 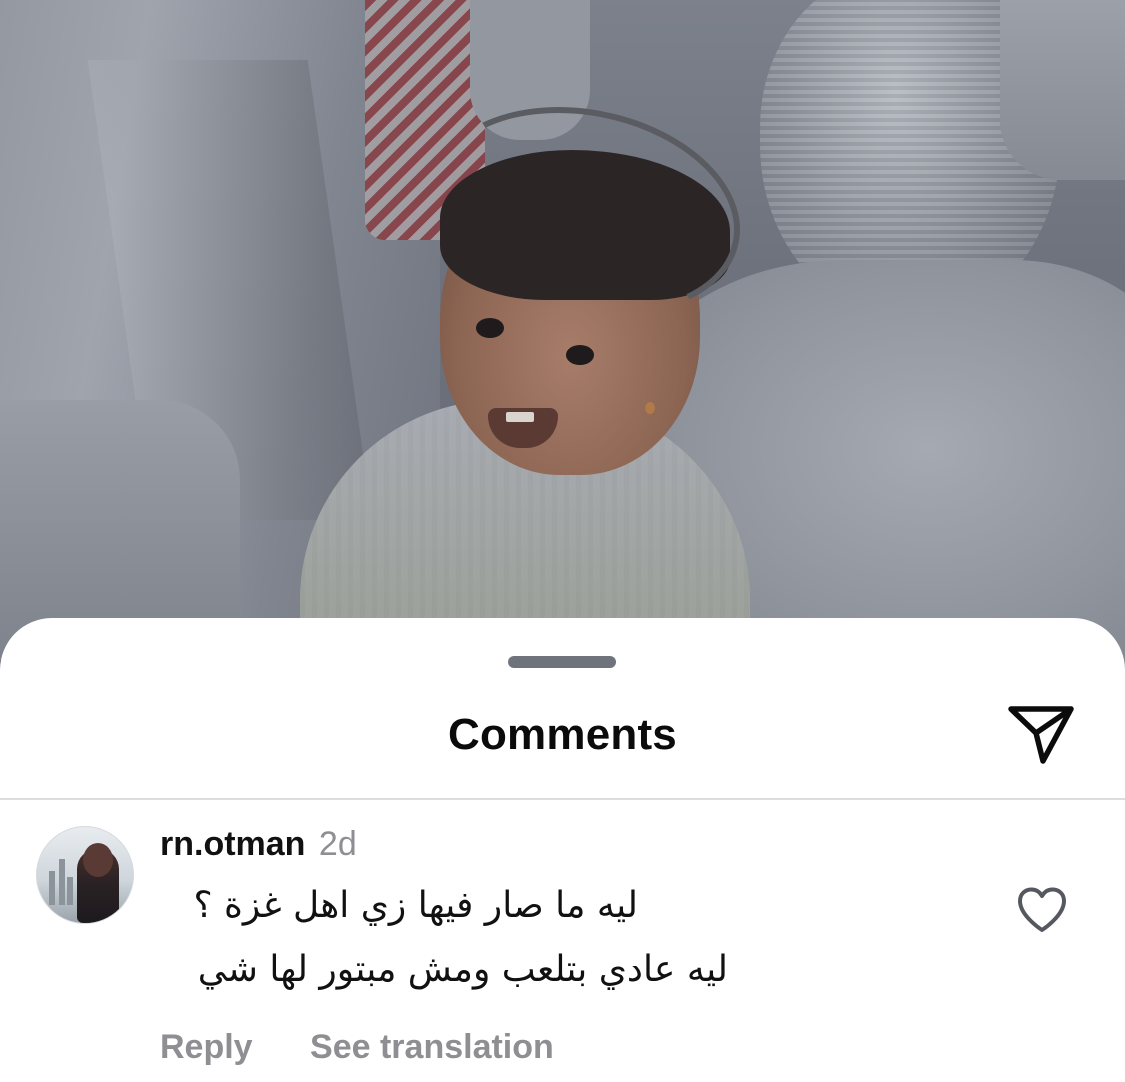 I want to click on comment-text-line-2: ليه عادي بتلعب ومش مبتور لها شي, so click(x=462, y=969).